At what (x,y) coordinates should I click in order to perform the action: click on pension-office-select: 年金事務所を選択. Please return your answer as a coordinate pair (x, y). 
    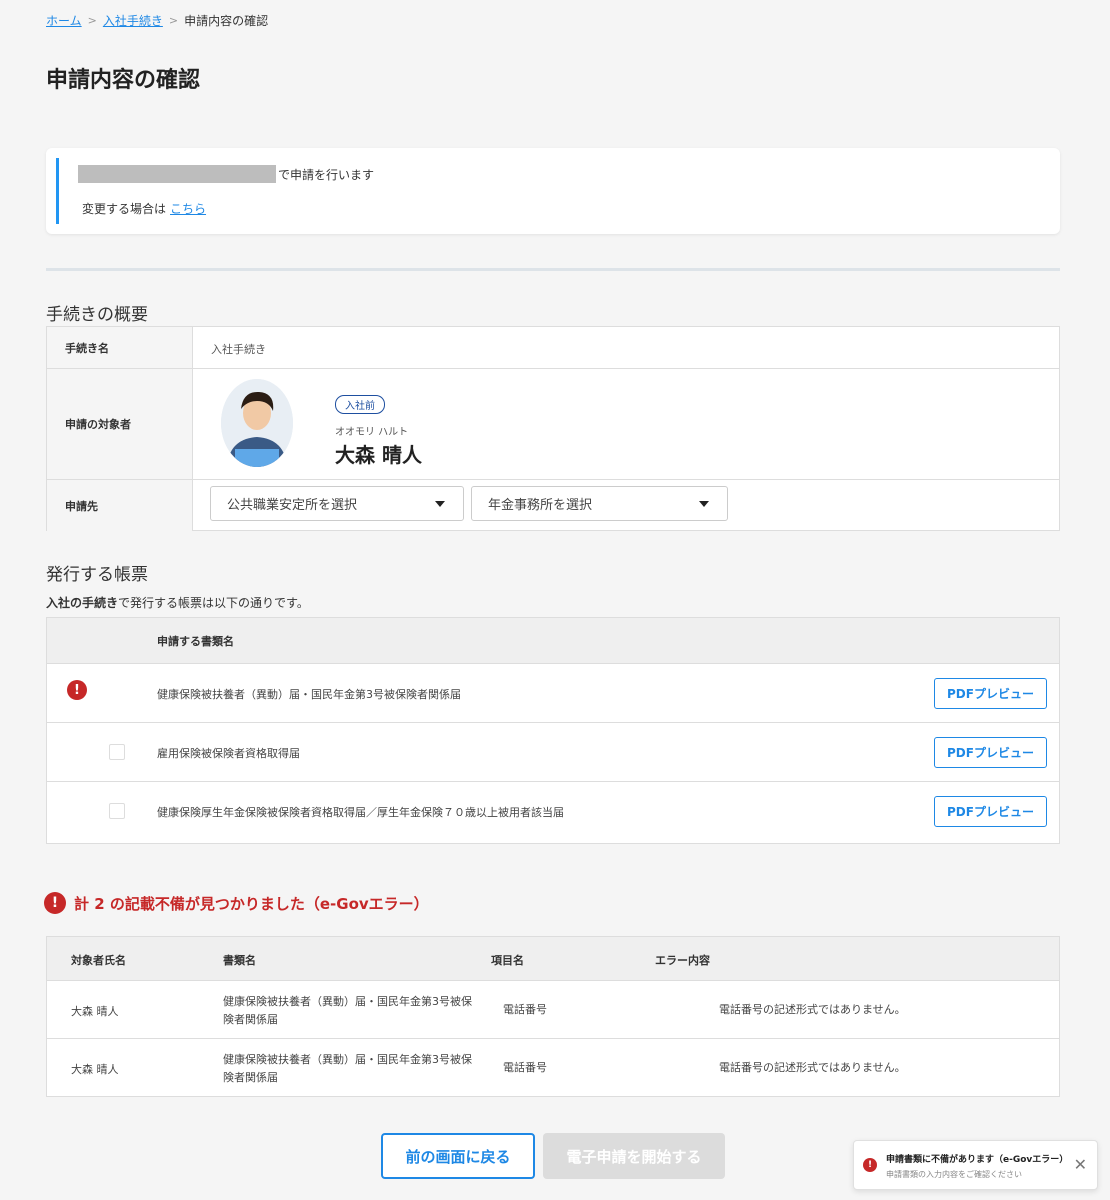
    Looking at the image, I should click on (599, 503).